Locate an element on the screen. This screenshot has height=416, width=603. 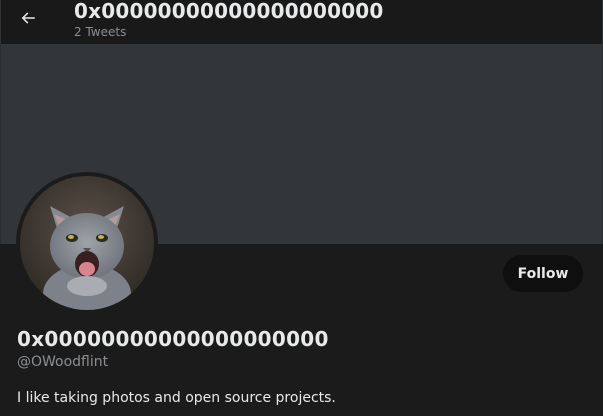
back-button is located at coordinates (28, 20).